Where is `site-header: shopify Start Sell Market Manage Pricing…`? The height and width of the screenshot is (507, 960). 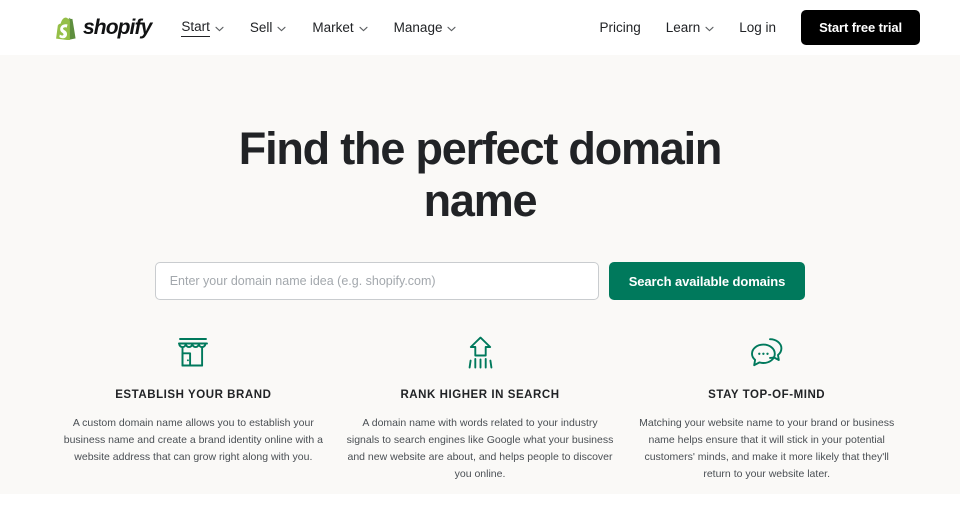 site-header: shopify Start Sell Market Manage Pricing… is located at coordinates (480, 27).